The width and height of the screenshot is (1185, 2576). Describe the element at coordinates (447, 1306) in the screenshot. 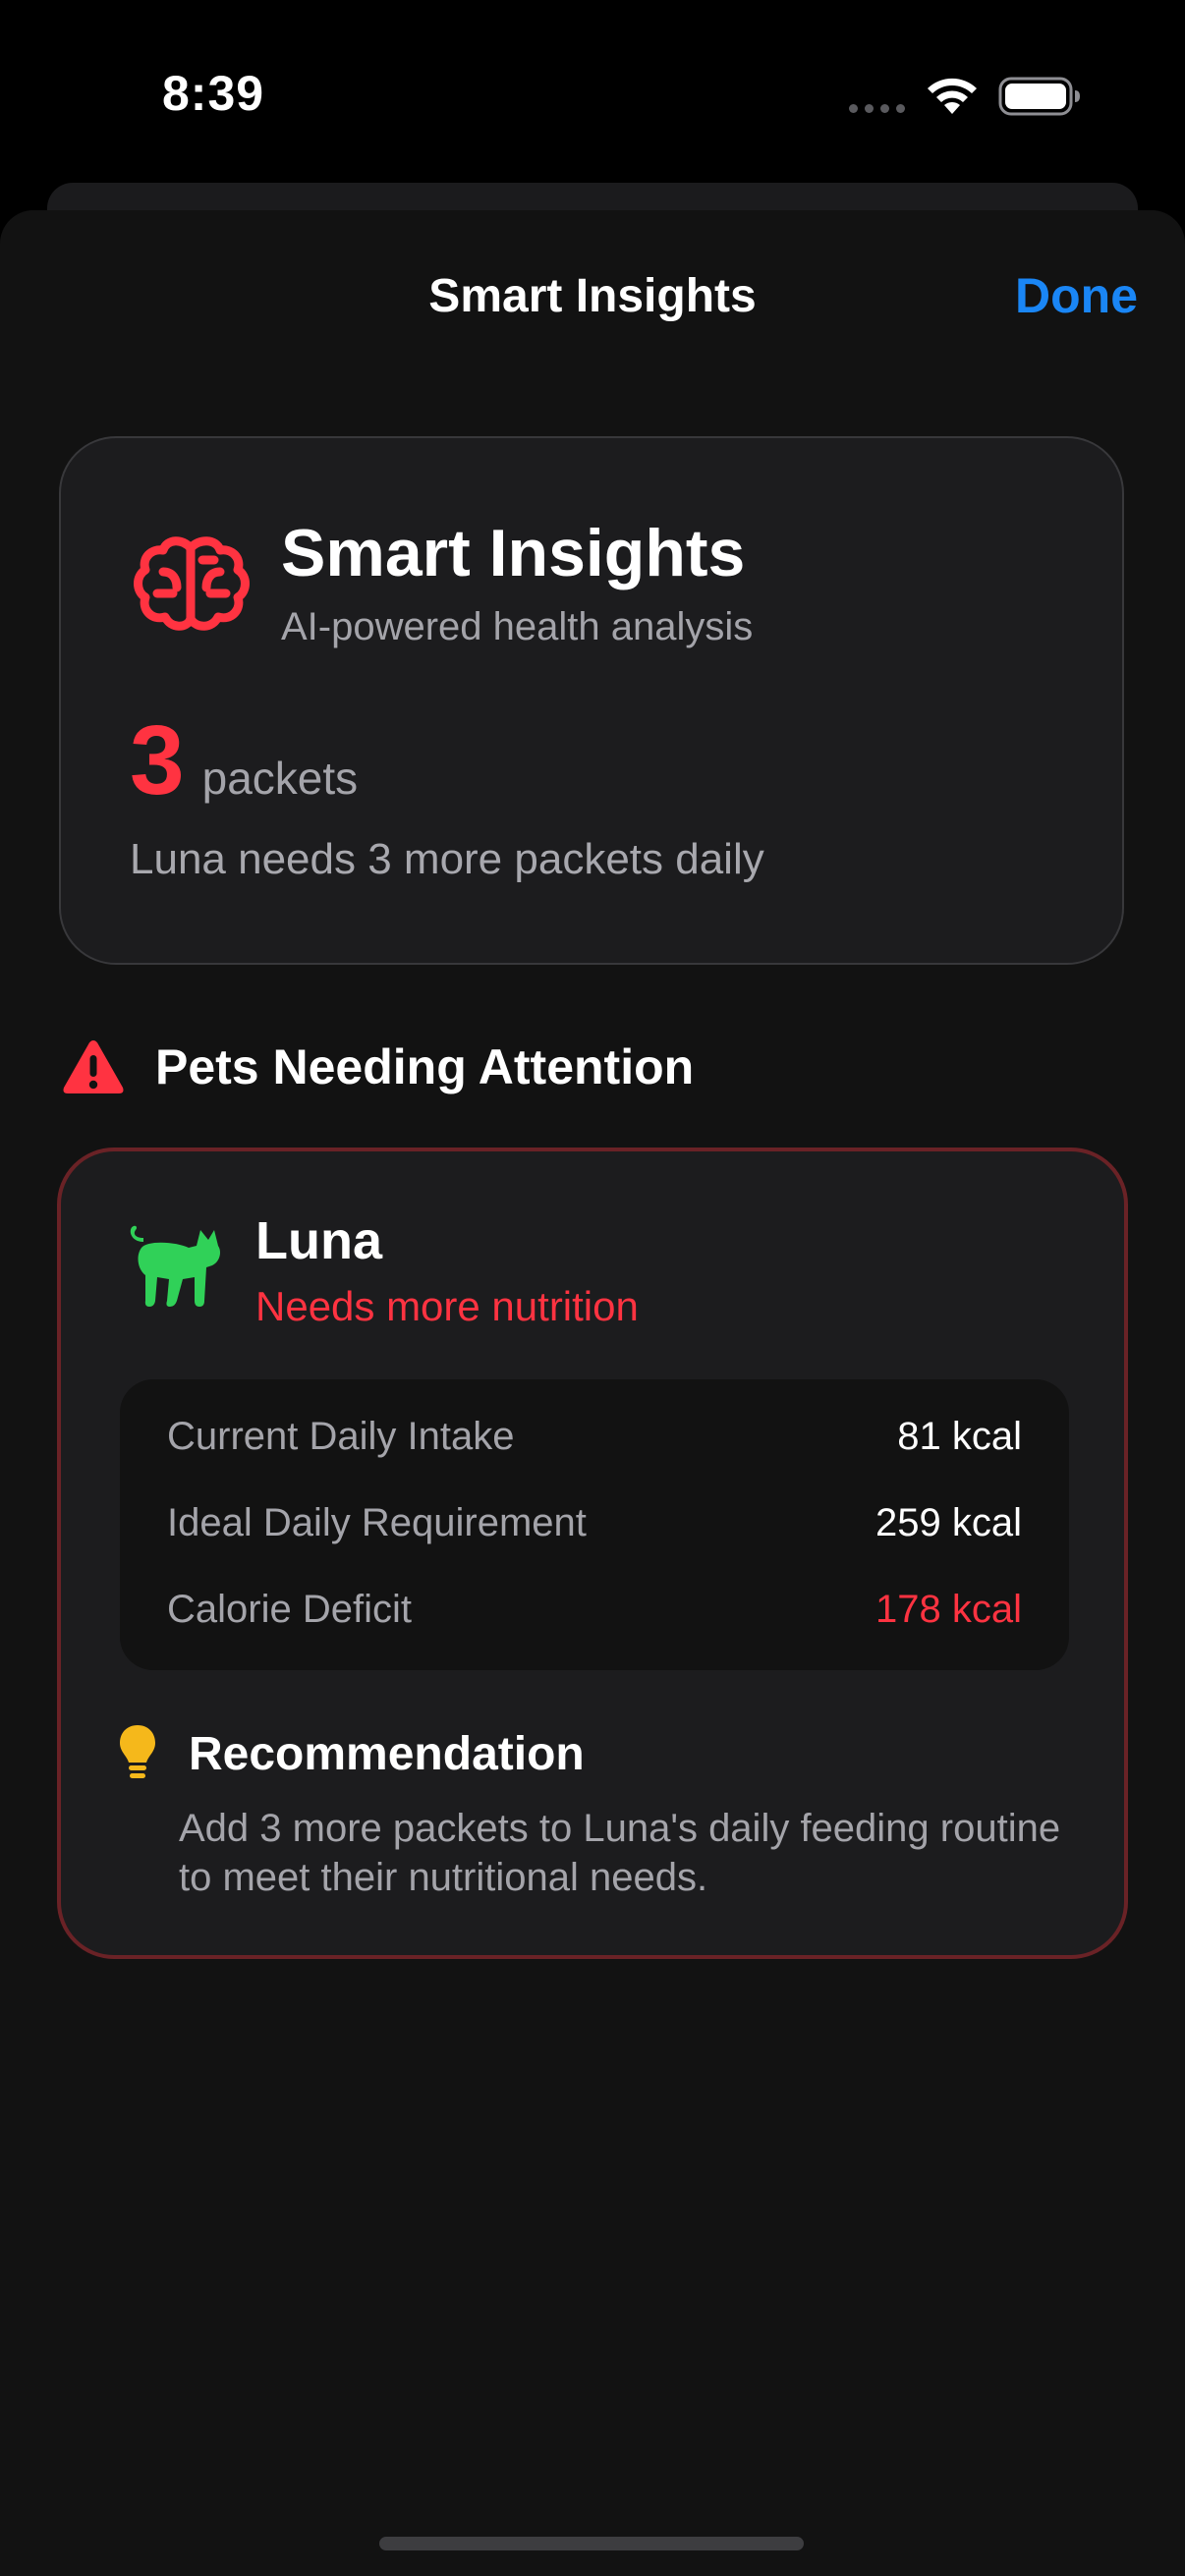

I see `pet-status: Needs more nutrition` at that location.